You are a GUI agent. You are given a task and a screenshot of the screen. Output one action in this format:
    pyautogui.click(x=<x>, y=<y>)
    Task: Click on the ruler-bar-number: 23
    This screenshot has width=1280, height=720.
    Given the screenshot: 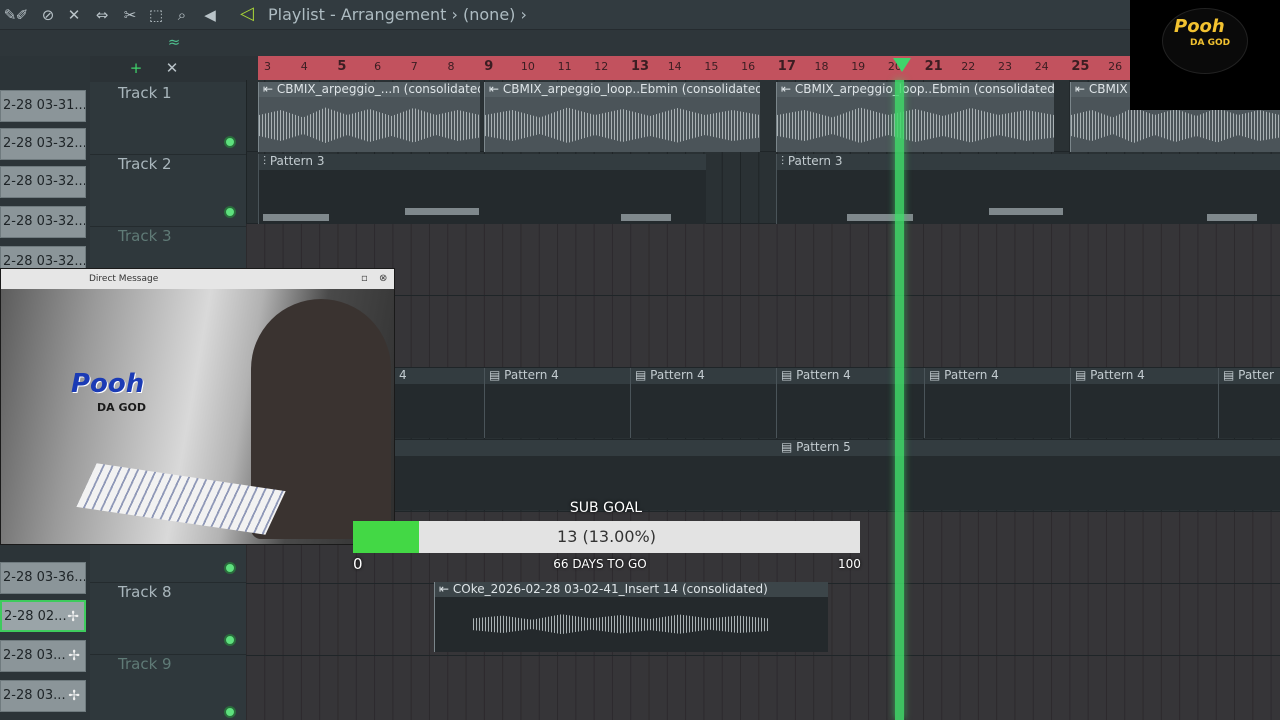 What is the action you would take?
    pyautogui.click(x=1005, y=66)
    